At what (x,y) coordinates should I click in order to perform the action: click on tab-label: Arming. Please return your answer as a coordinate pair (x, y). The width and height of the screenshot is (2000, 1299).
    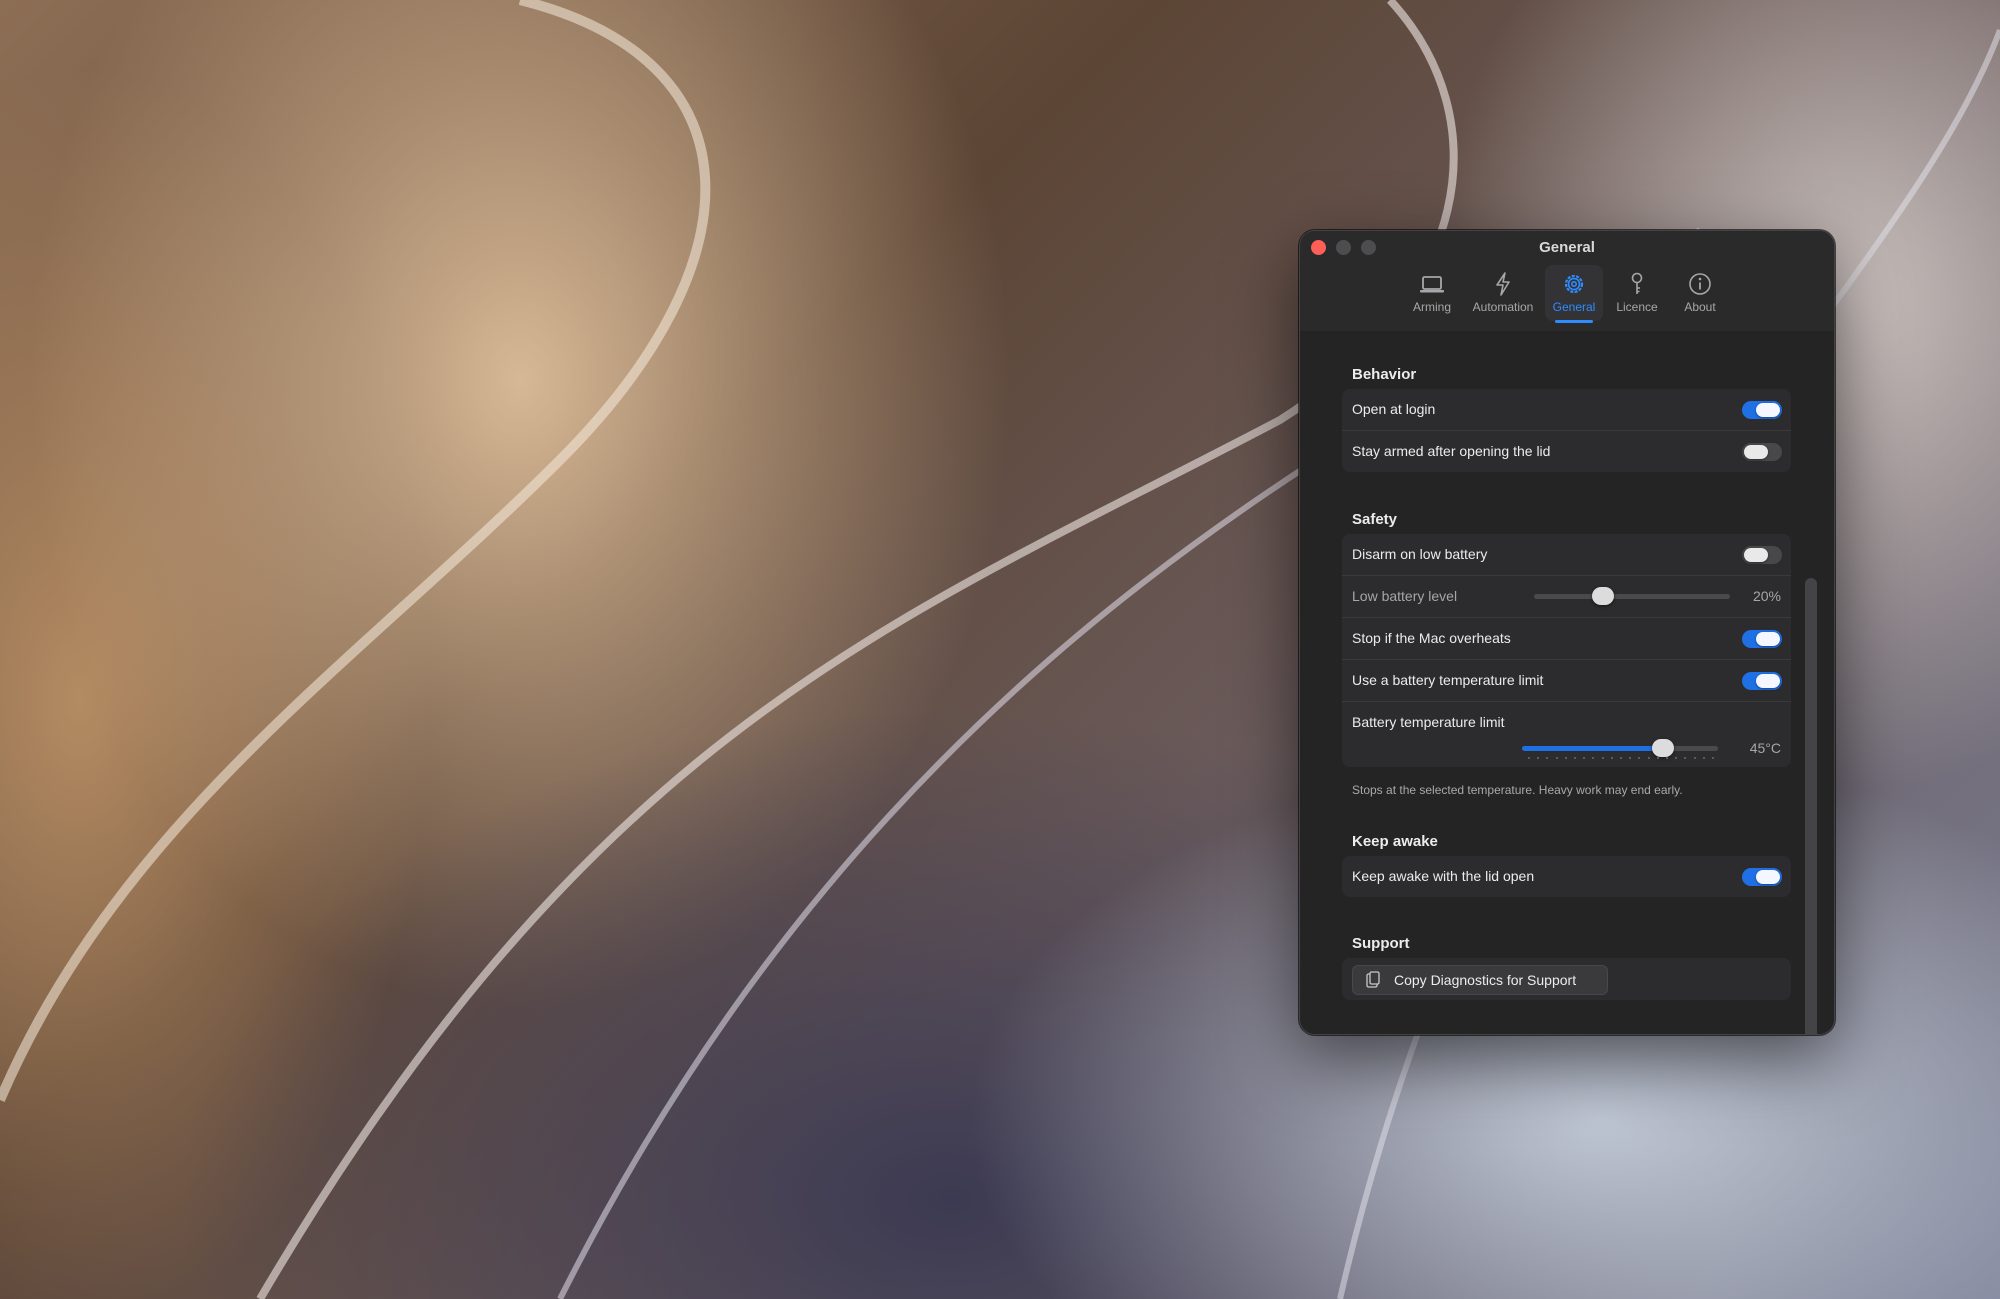
    Looking at the image, I should click on (1431, 307).